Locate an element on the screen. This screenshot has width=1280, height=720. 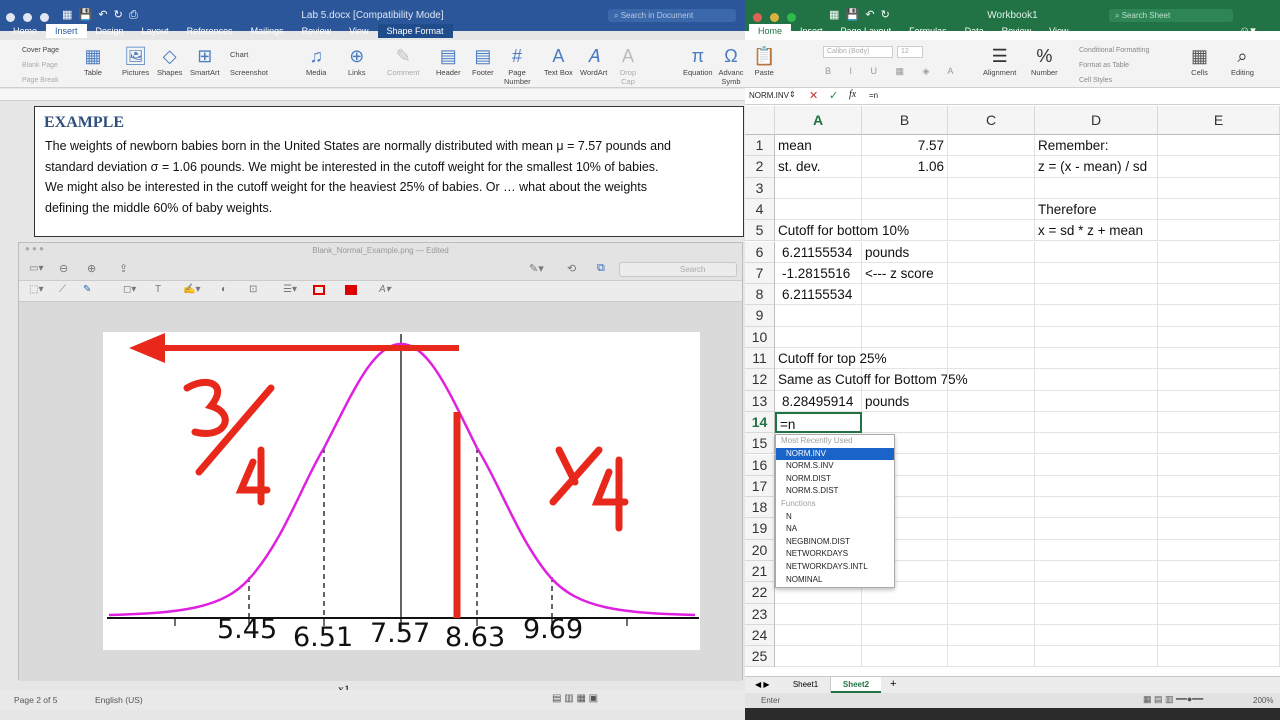
alignment-button: ☰ Alignment is located at coordinates (999, 60).